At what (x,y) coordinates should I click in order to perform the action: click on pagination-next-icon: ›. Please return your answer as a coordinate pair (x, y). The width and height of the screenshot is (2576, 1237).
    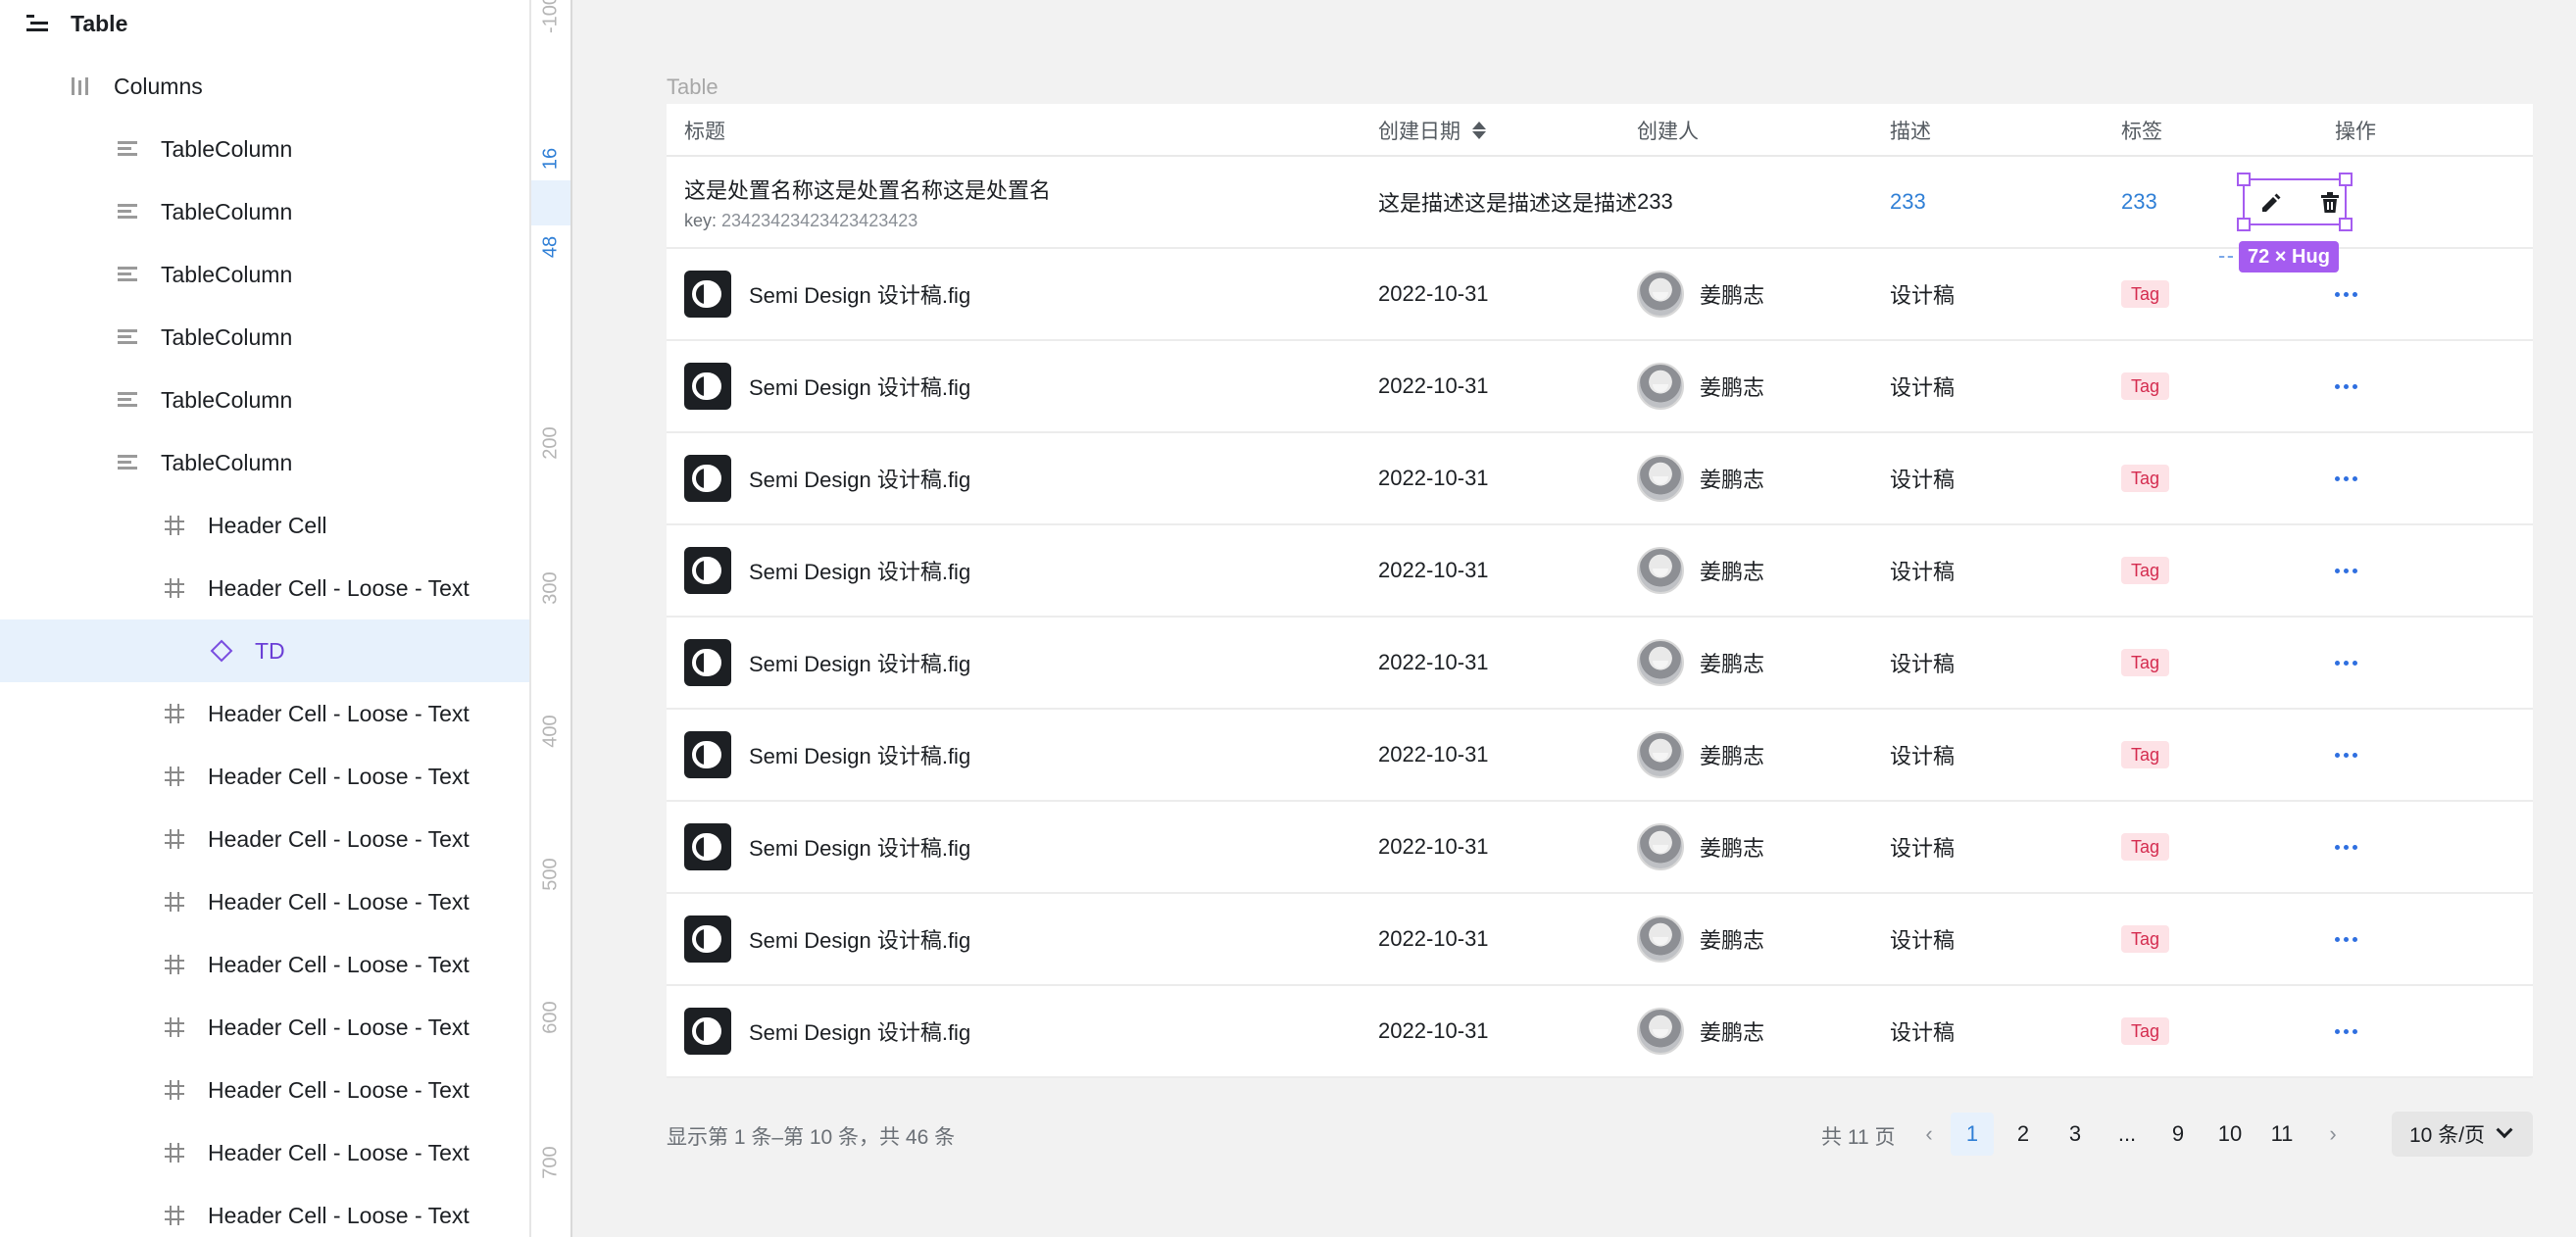
    Looking at the image, I should click on (2332, 1134).